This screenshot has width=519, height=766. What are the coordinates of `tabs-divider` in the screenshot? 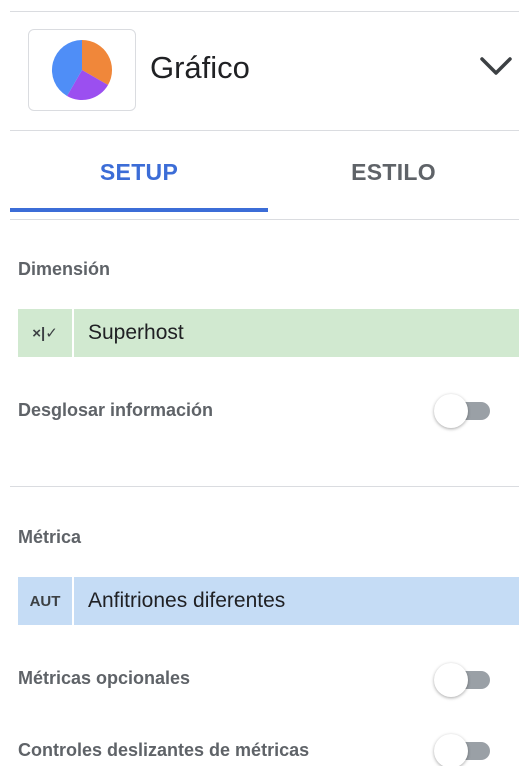 It's located at (264, 219).